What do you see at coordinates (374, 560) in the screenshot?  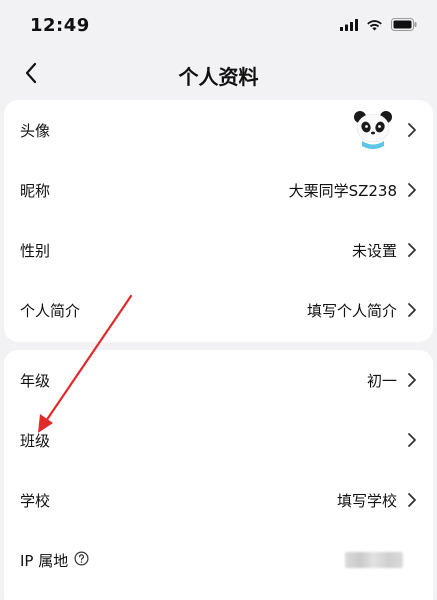 I see `ip-value-redacted` at bounding box center [374, 560].